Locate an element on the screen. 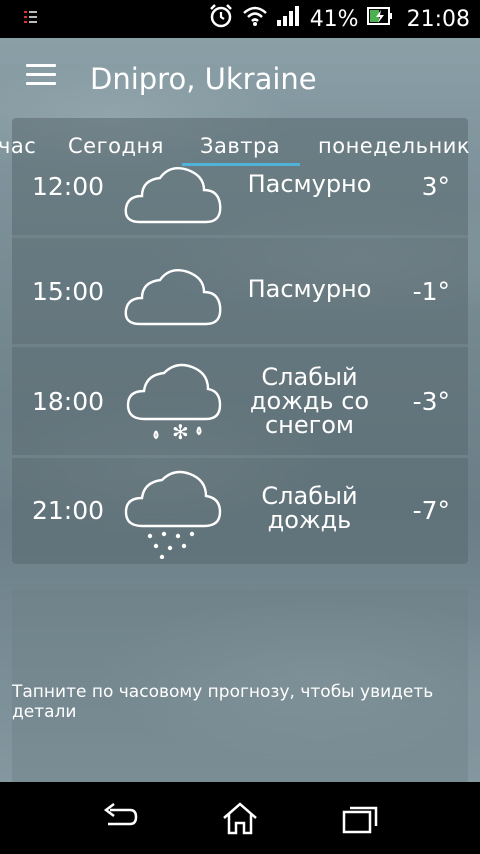  forecast-row-15: 15:00 Пасмурно -1° is located at coordinates (240, 289).